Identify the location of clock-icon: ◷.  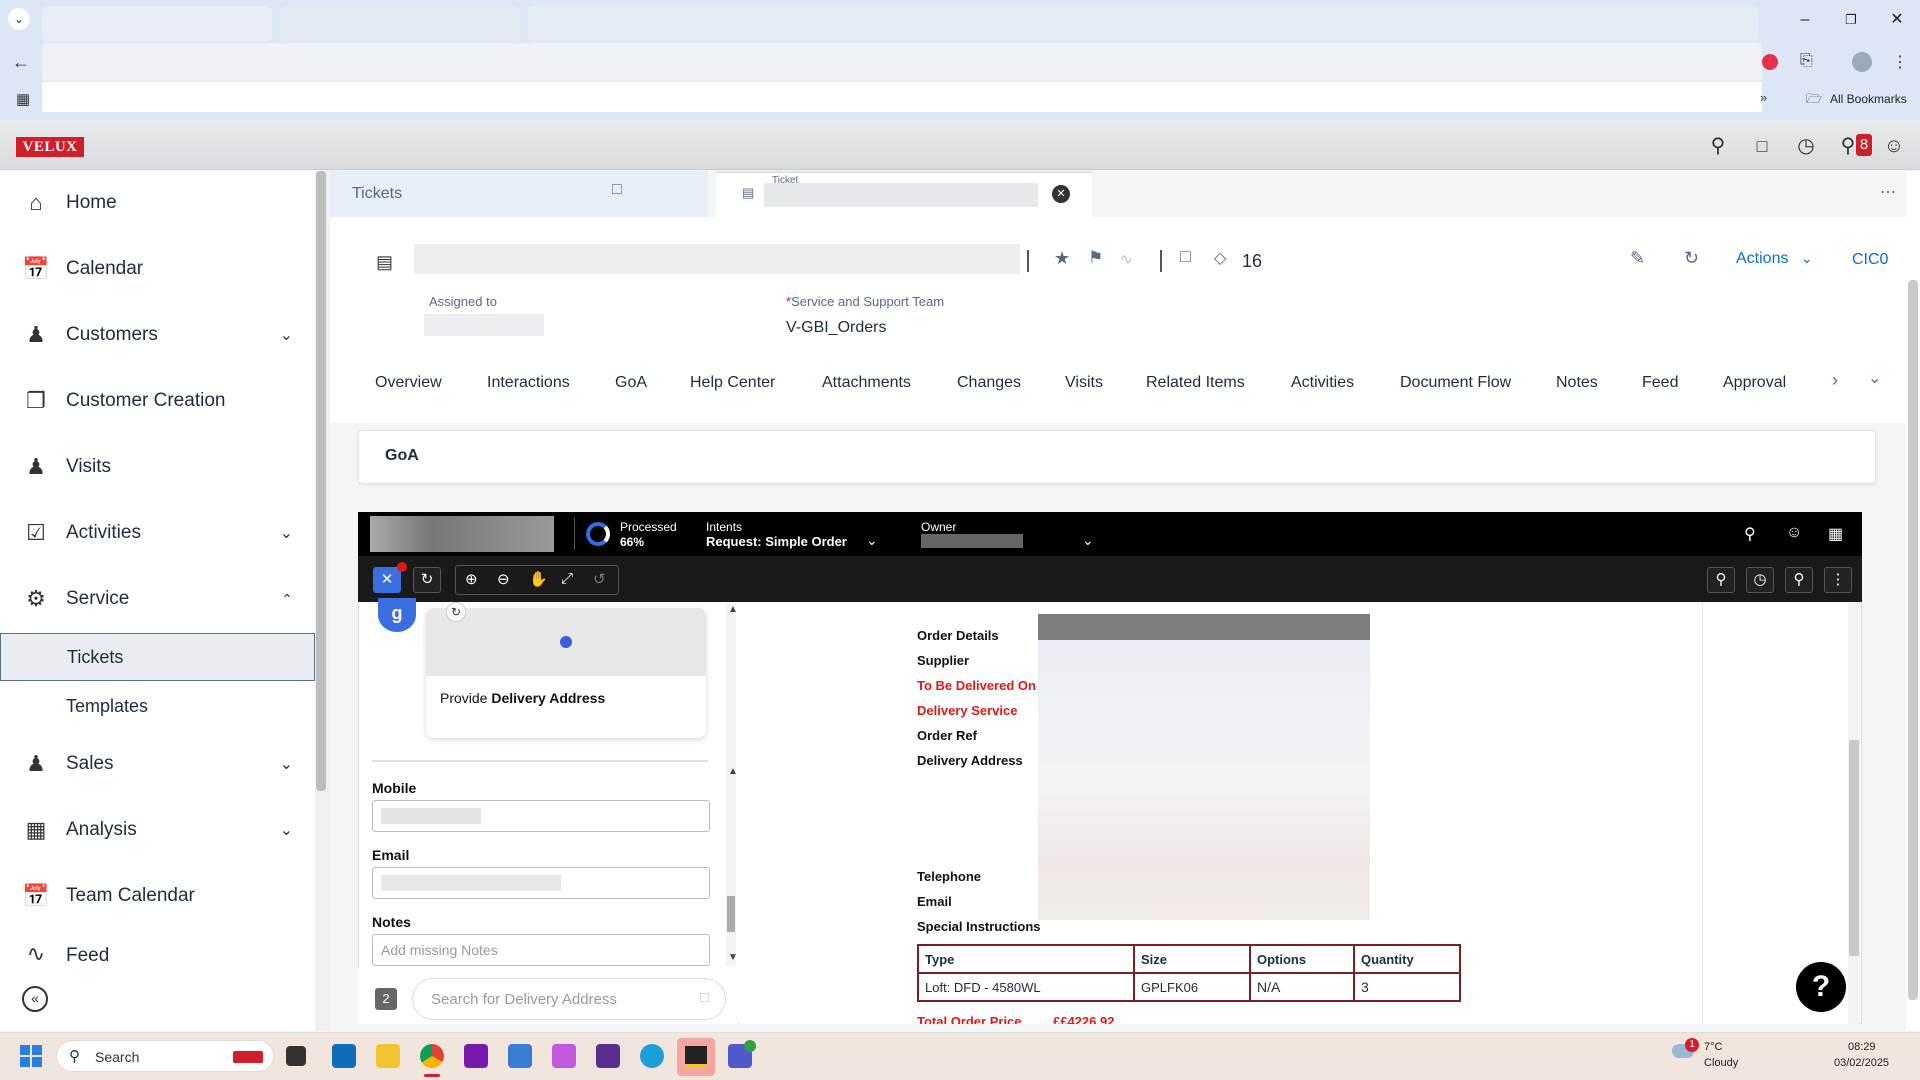
(1806, 146).